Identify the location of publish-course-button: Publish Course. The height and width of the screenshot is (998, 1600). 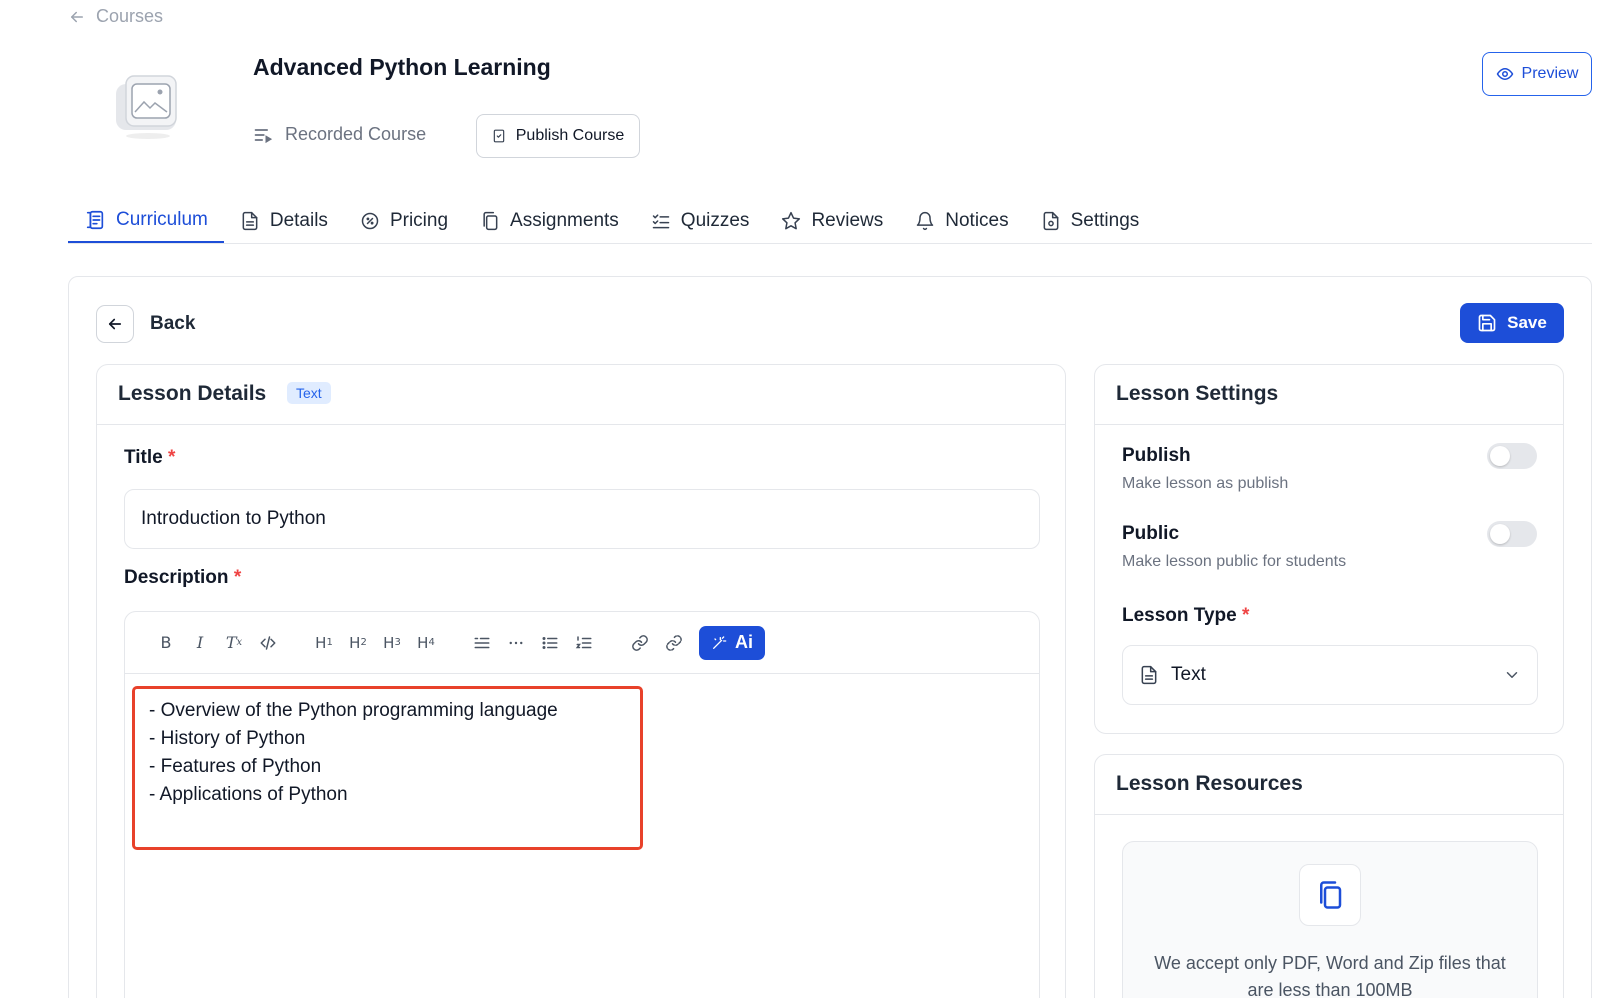
(558, 136).